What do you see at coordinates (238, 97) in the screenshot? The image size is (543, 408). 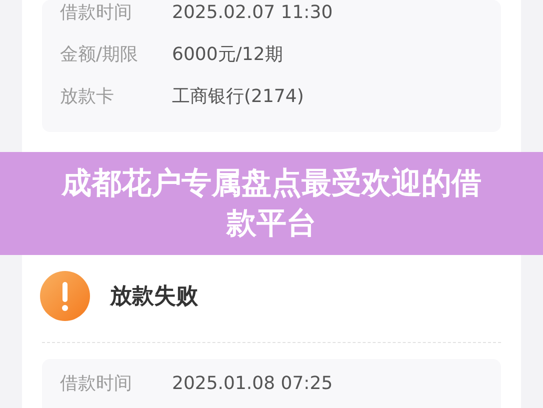 I see `detail-value: 工商银行(2174)` at bounding box center [238, 97].